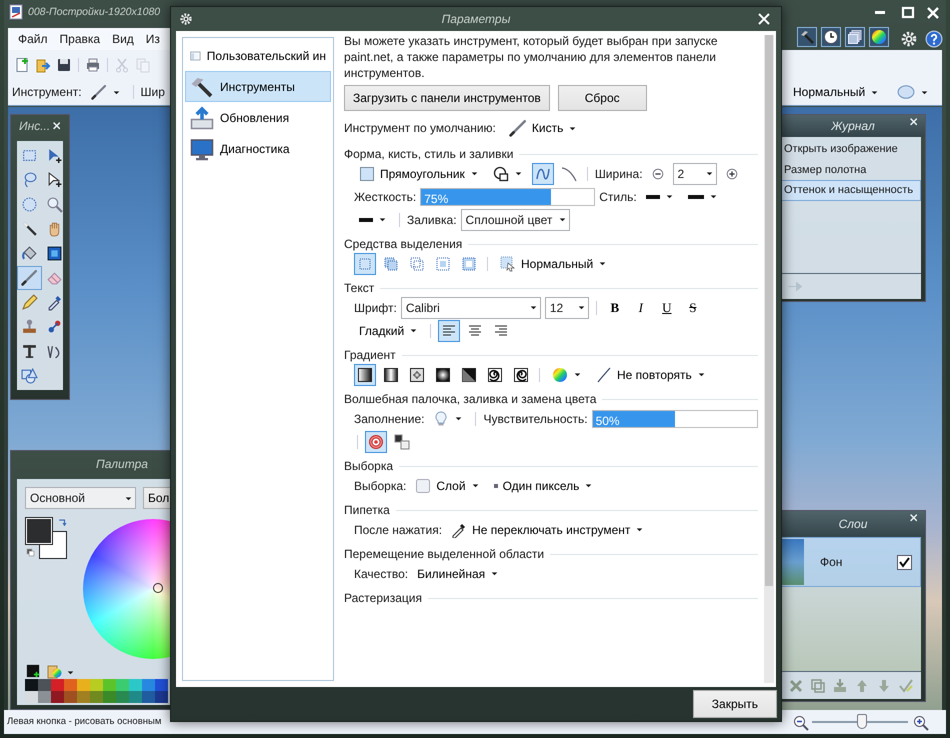 The height and width of the screenshot is (738, 950). Describe the element at coordinates (608, 421) in the screenshot. I see `slider-value: 50%` at that location.